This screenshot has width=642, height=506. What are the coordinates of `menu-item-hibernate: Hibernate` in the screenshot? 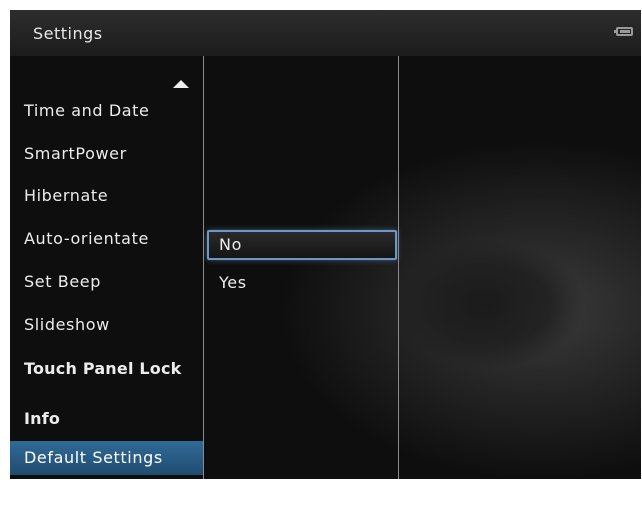 It's located at (106, 196).